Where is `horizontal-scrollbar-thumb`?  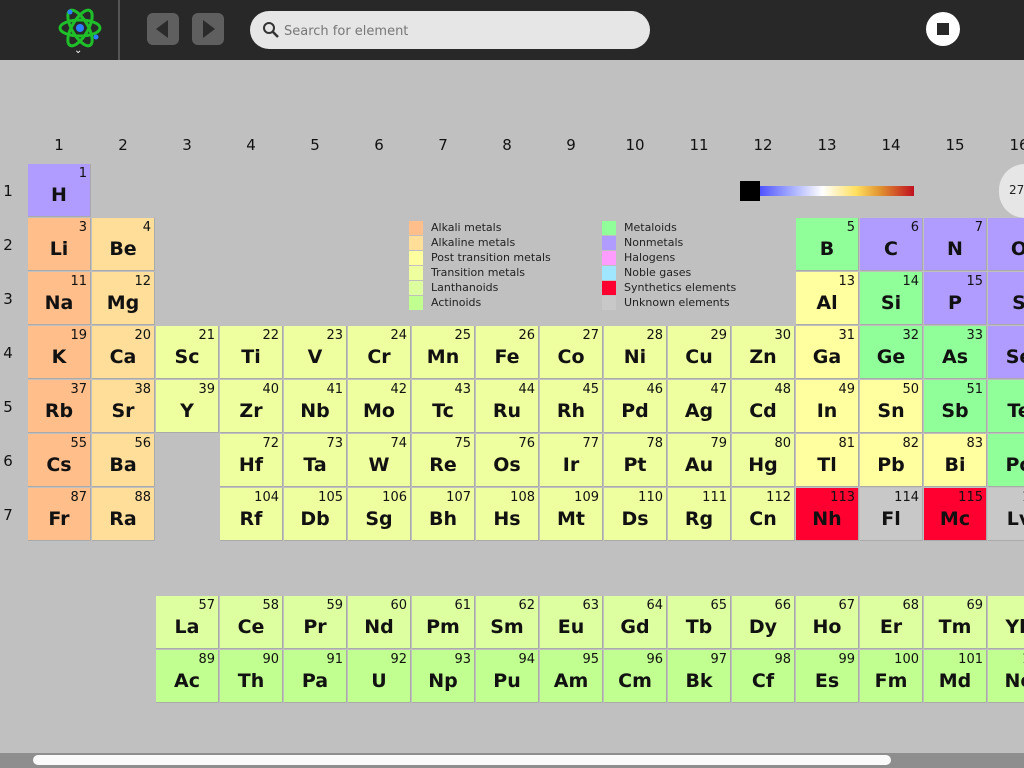 horizontal-scrollbar-thumb is located at coordinates (462, 760).